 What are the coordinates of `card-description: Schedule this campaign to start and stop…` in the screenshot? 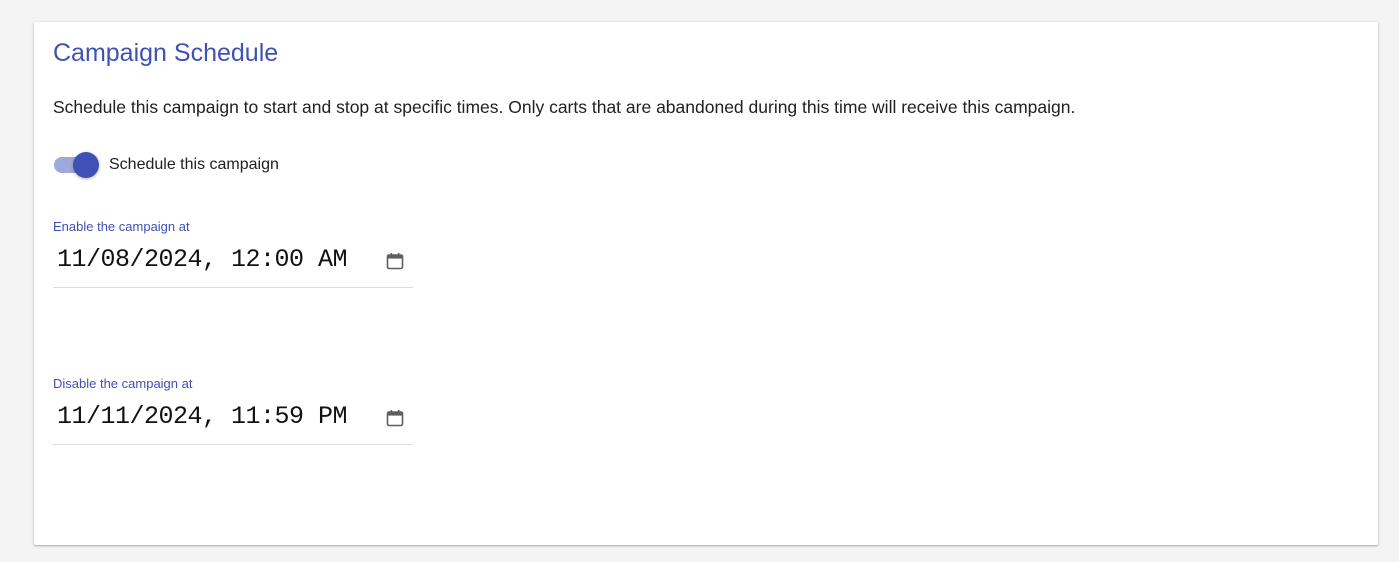 It's located at (564, 107).